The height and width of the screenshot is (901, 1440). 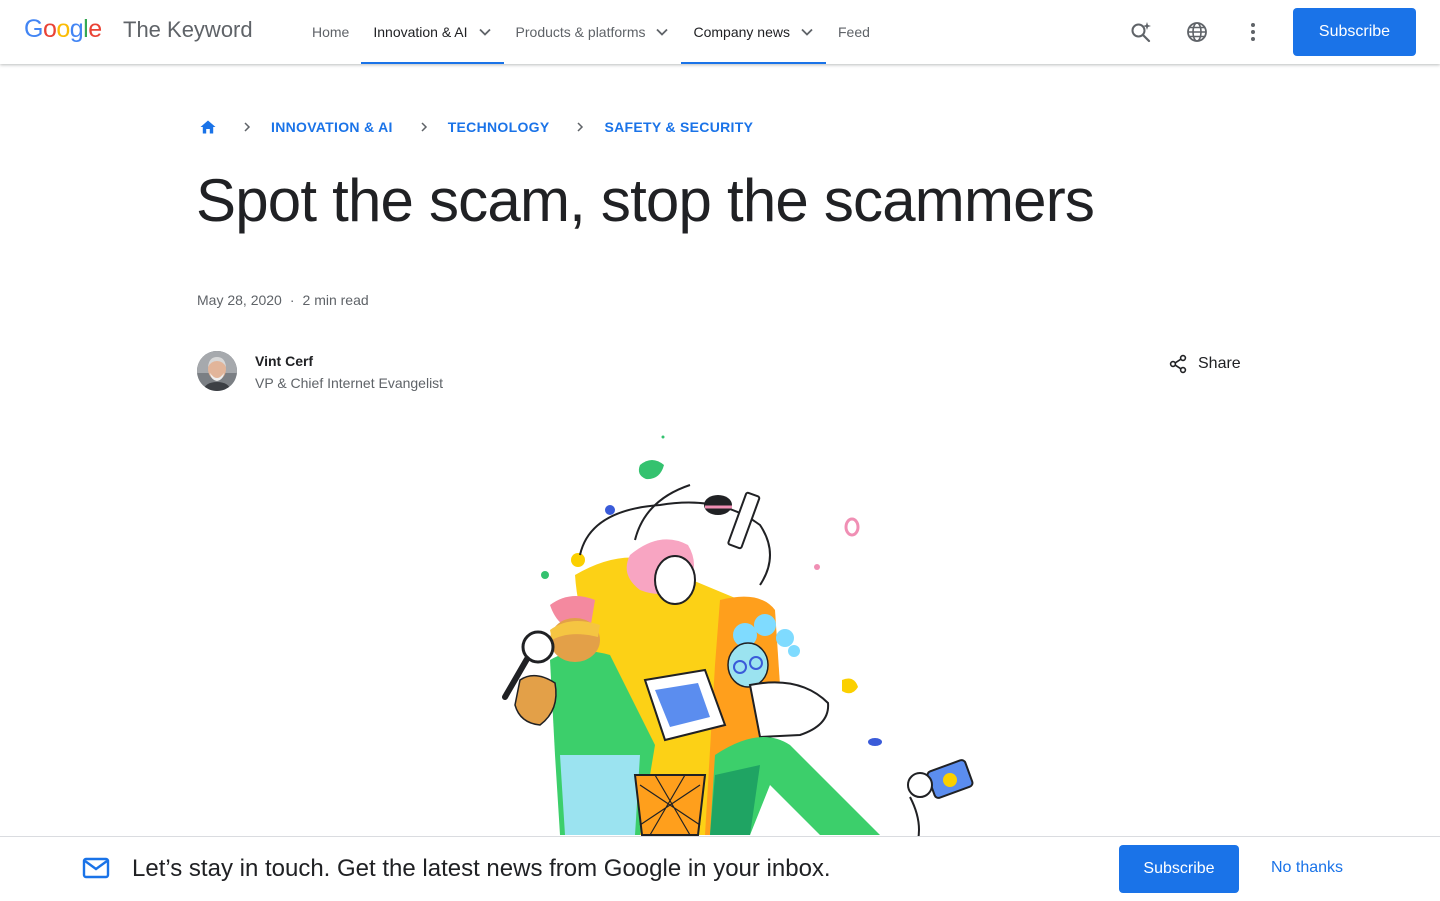 What do you see at coordinates (208, 127) in the screenshot?
I see `home-icon` at bounding box center [208, 127].